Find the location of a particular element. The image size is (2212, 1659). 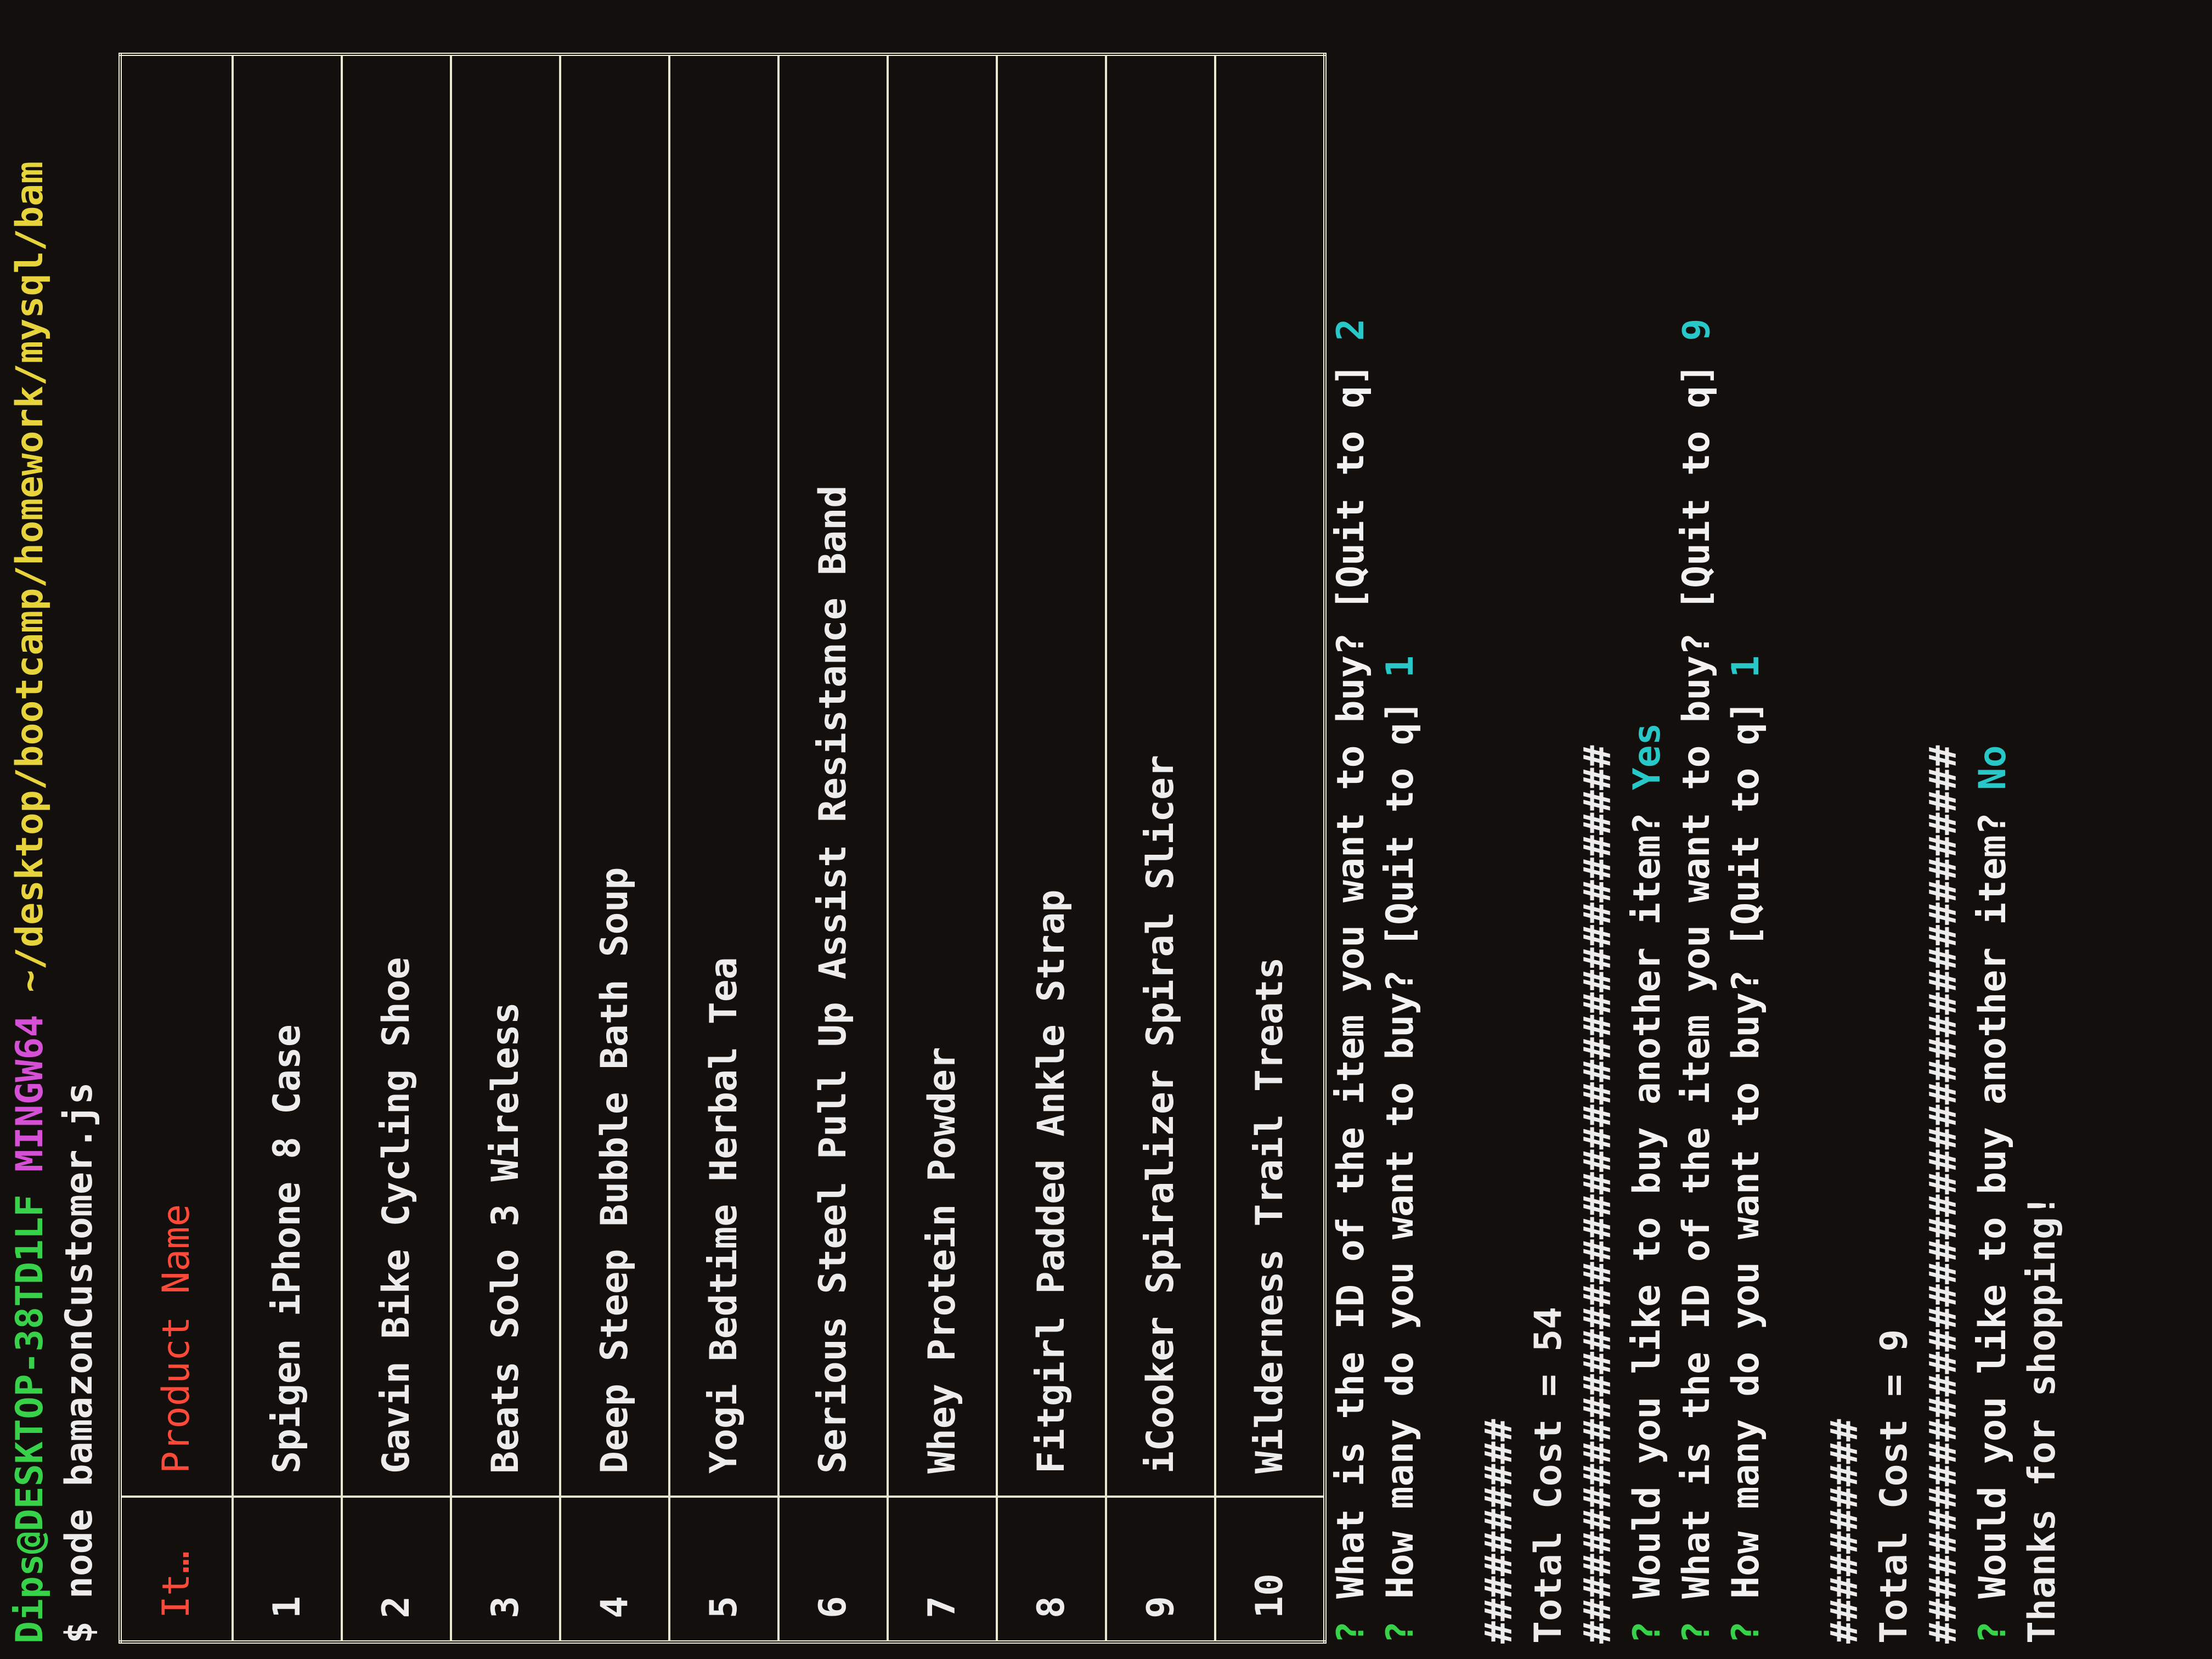

item-id-cell: 6 is located at coordinates (833, 1569).